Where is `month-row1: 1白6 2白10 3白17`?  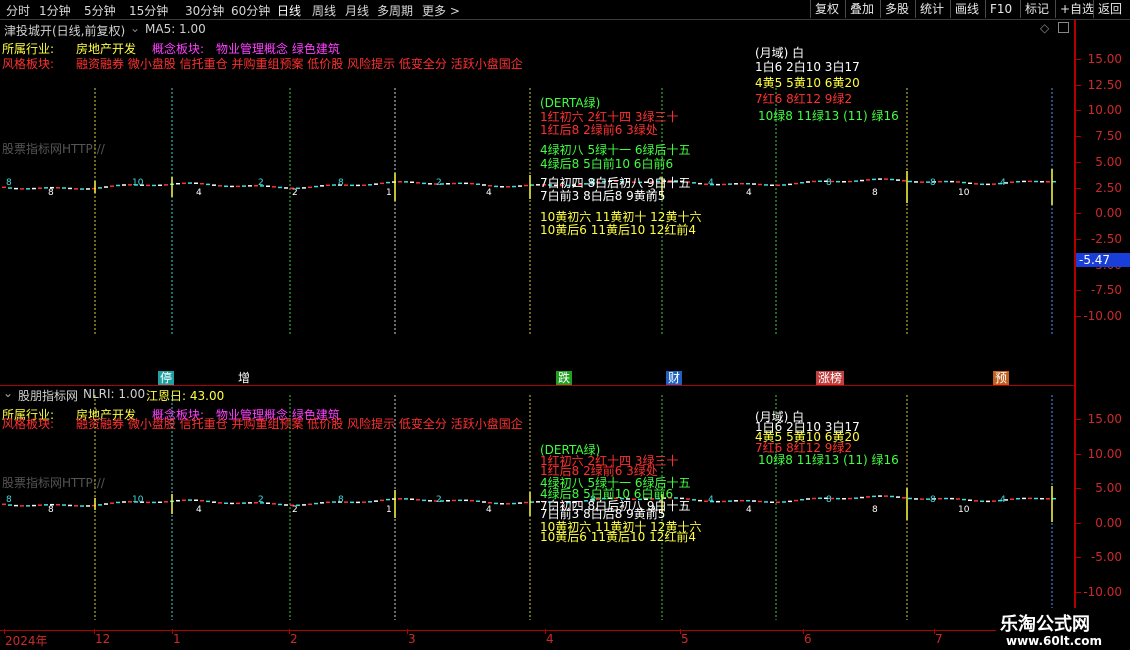
month-row1: 1白6 2白10 3白17 is located at coordinates (807, 67).